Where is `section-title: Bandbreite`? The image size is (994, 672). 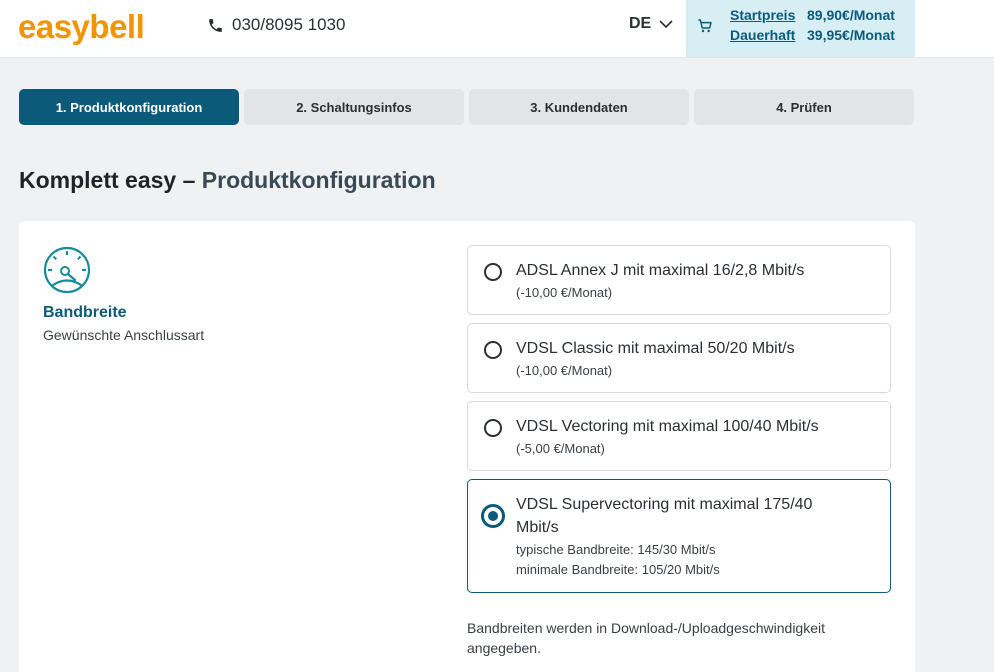
section-title: Bandbreite is located at coordinates (85, 312).